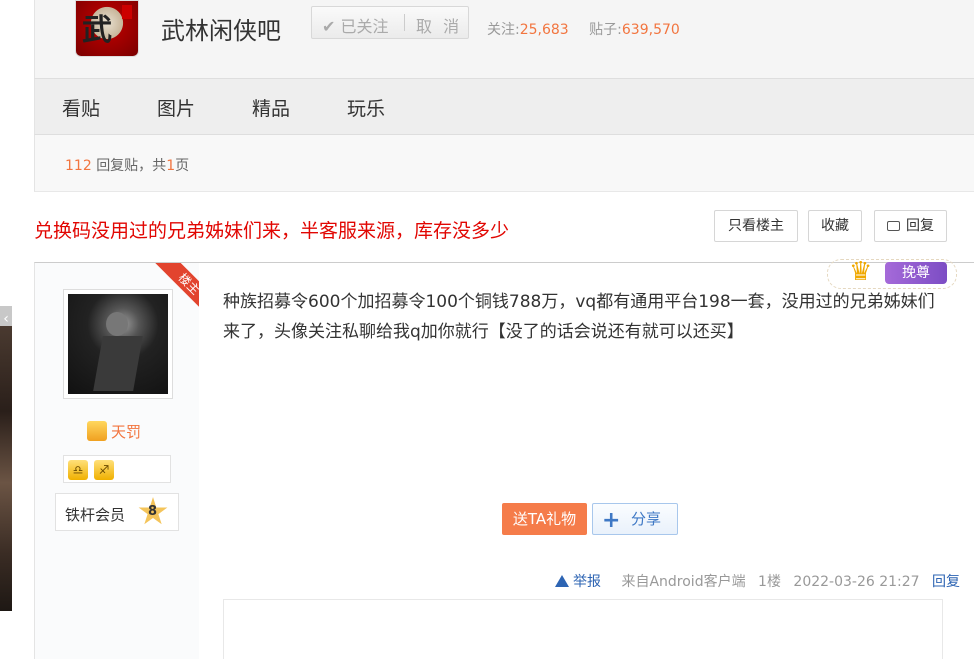 The height and width of the screenshot is (659, 974). What do you see at coordinates (504, 163) in the screenshot?
I see `pager-bar: 112 回复贴，共1页` at bounding box center [504, 163].